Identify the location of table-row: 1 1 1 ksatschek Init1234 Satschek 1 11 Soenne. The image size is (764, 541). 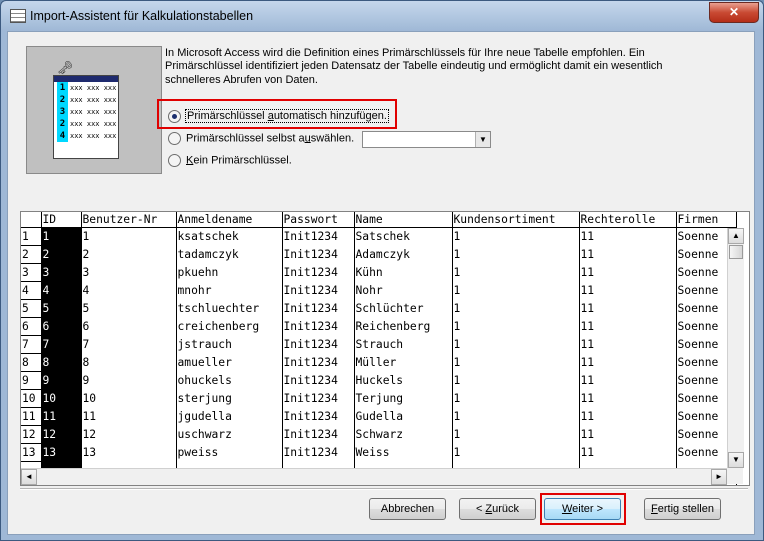
(379, 236).